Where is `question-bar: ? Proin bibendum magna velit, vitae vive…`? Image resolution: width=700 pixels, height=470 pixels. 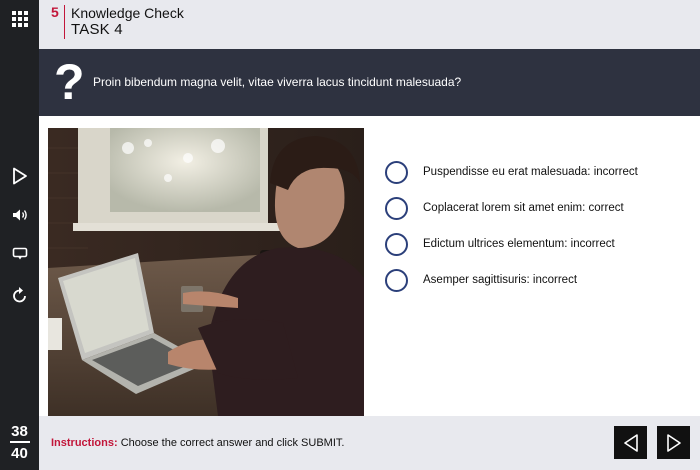
question-bar: ? Proin bibendum magna velit, vitae vive… is located at coordinates (369, 82).